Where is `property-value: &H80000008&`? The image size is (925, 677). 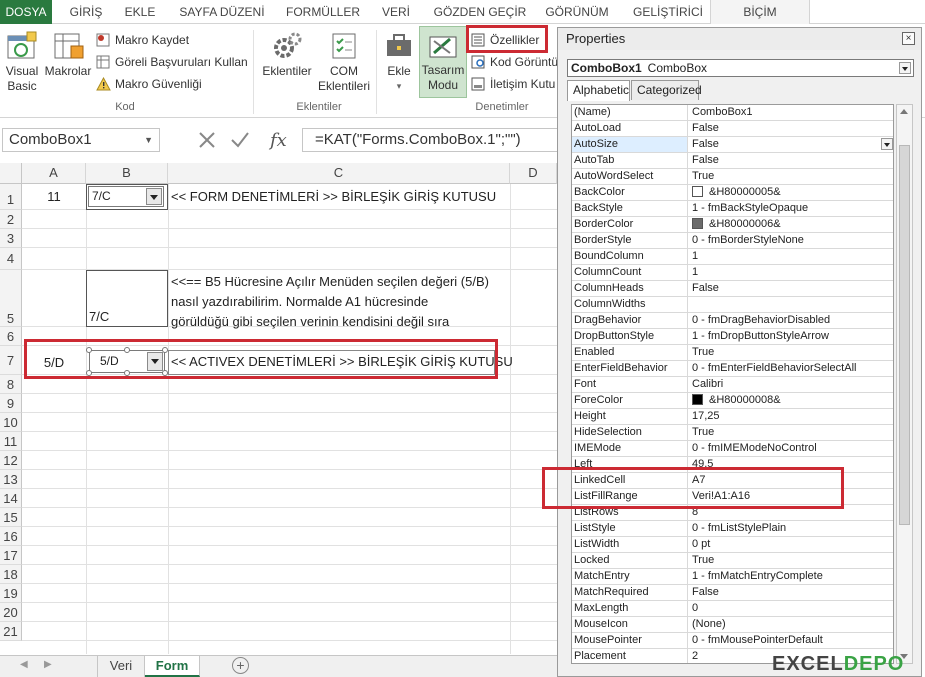
property-value: &H80000008& is located at coordinates (791, 400).